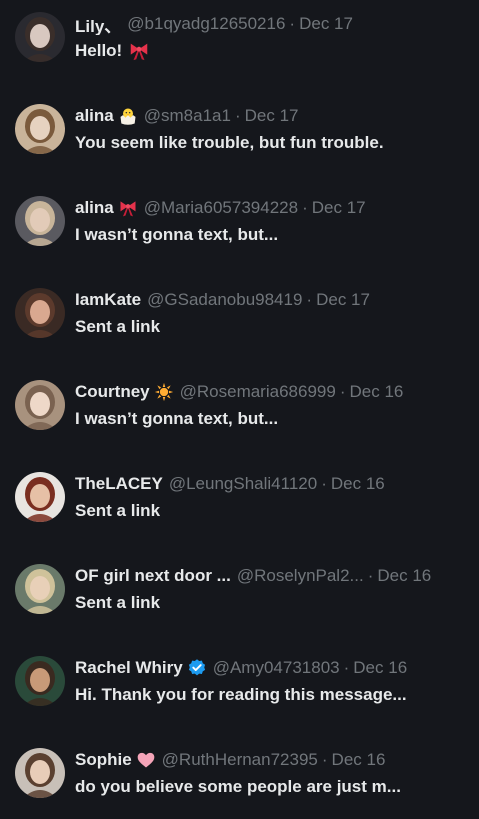  Describe the element at coordinates (164, 392) in the screenshot. I see `sun-icon` at that location.